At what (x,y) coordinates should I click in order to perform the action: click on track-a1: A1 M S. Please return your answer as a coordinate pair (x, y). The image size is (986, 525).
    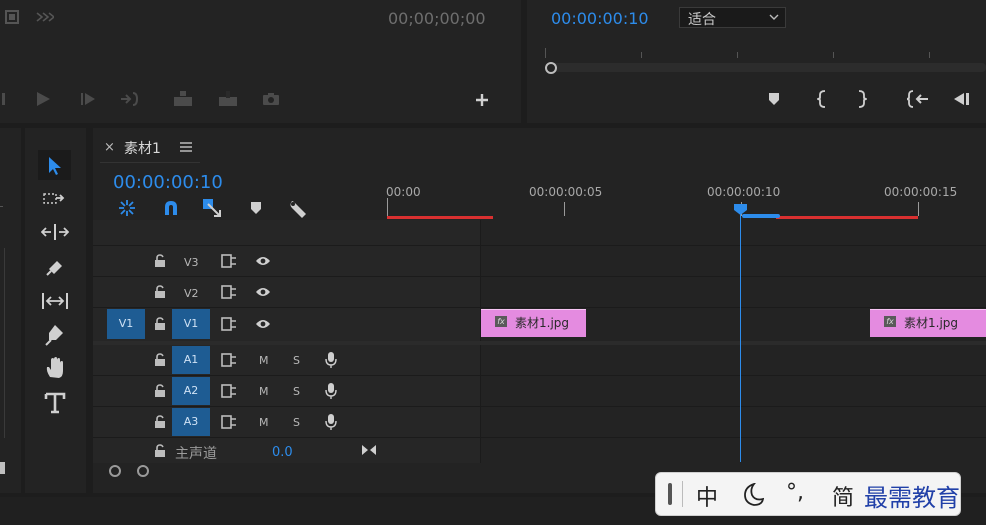
    Looking at the image, I should click on (539, 360).